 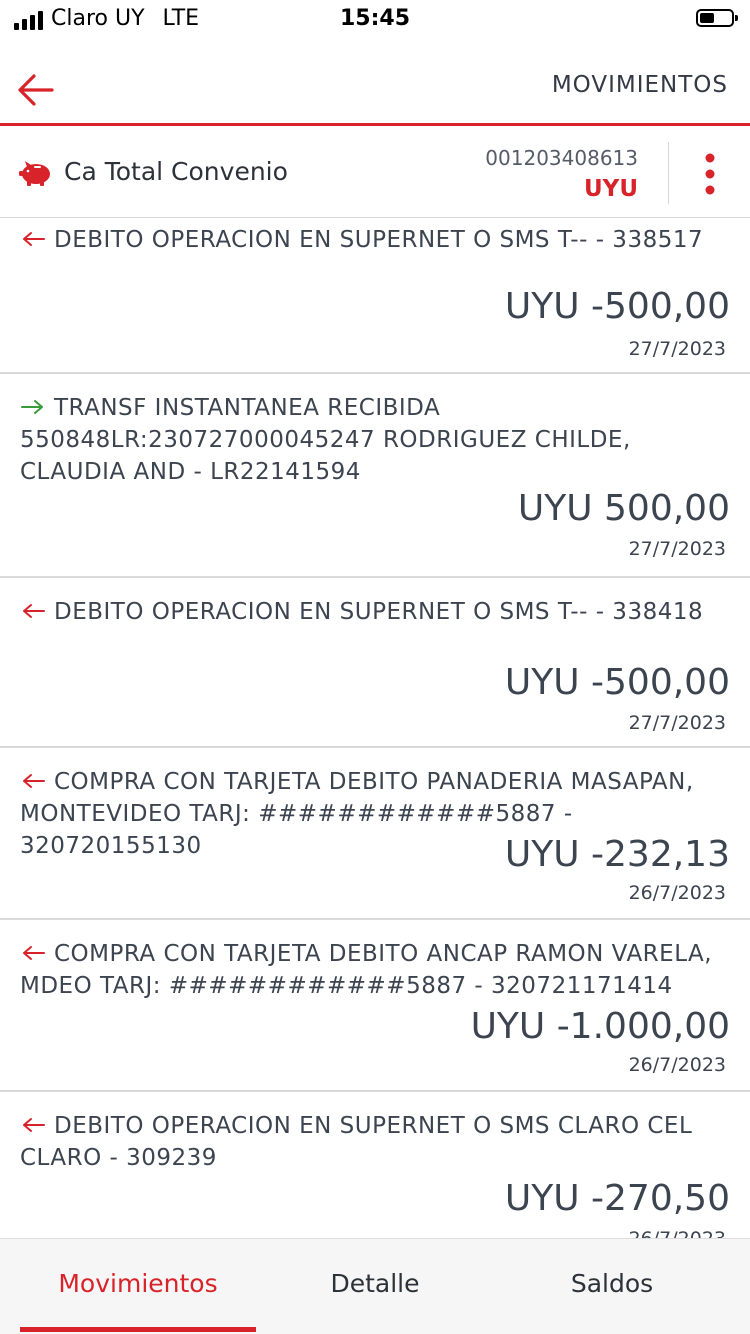 What do you see at coordinates (138, 1329) in the screenshot?
I see `active-tab-indicator` at bounding box center [138, 1329].